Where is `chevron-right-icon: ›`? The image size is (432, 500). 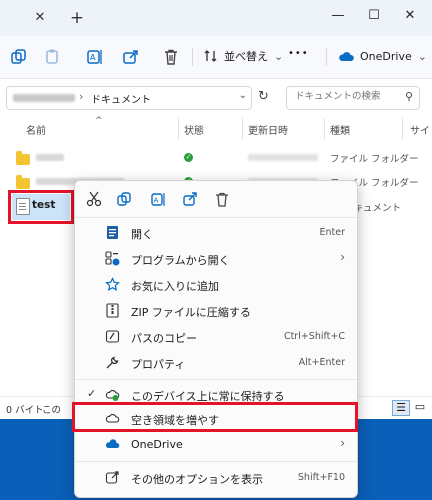
chevron-right-icon: › is located at coordinates (81, 96).